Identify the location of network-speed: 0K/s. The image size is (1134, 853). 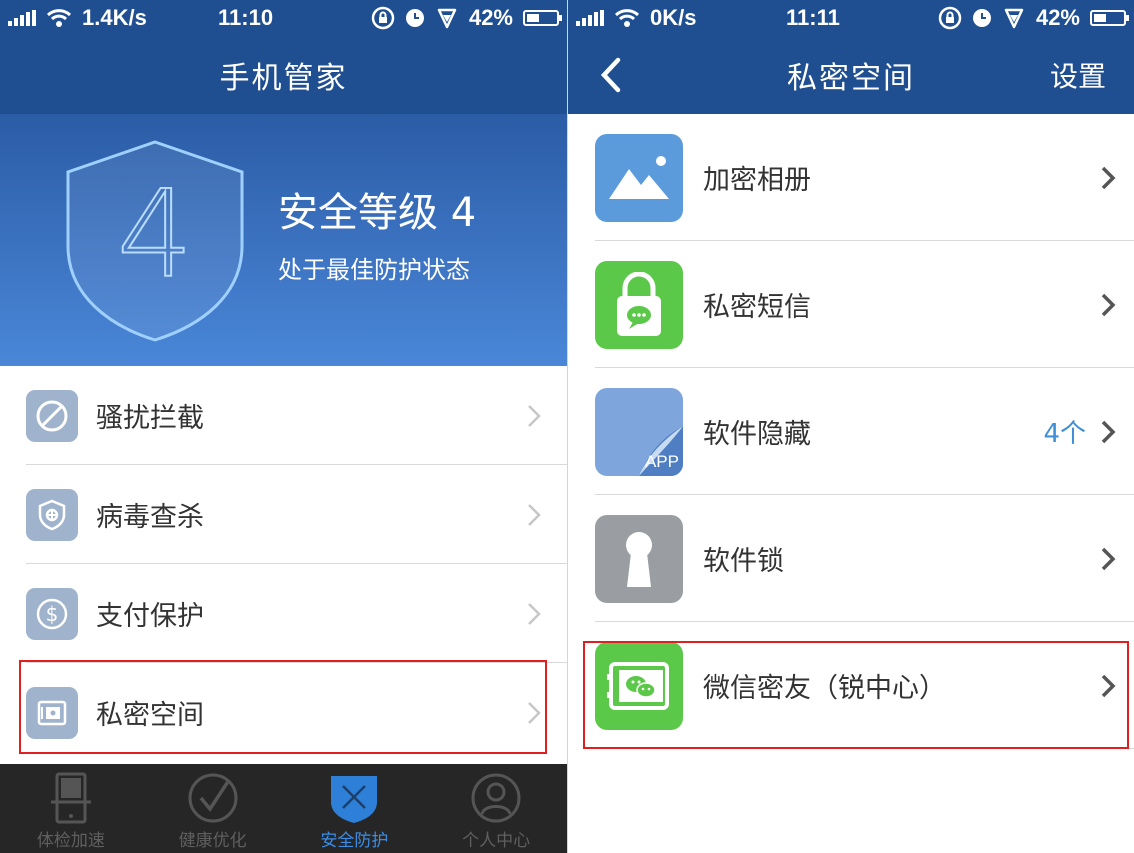
(673, 17).